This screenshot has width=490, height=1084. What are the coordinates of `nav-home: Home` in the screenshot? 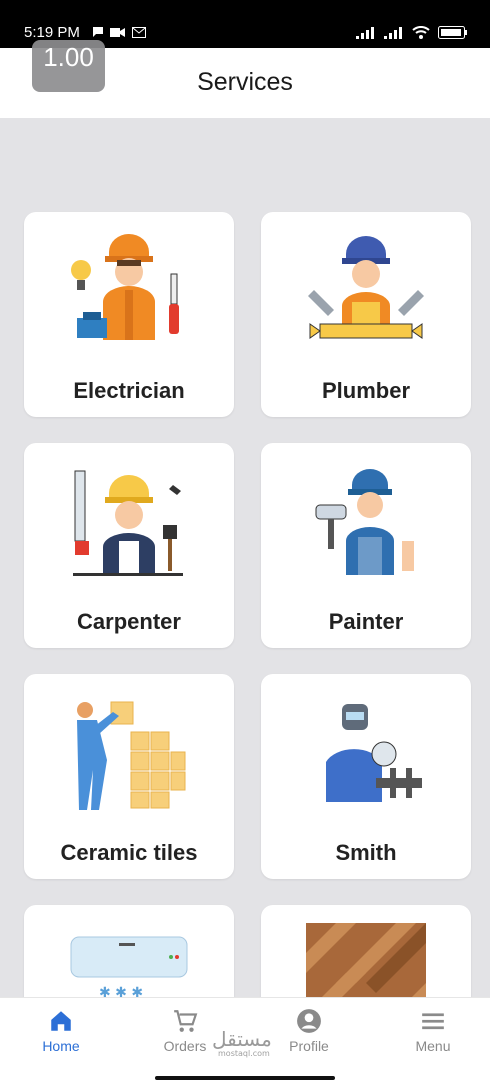 It's located at (61, 1031).